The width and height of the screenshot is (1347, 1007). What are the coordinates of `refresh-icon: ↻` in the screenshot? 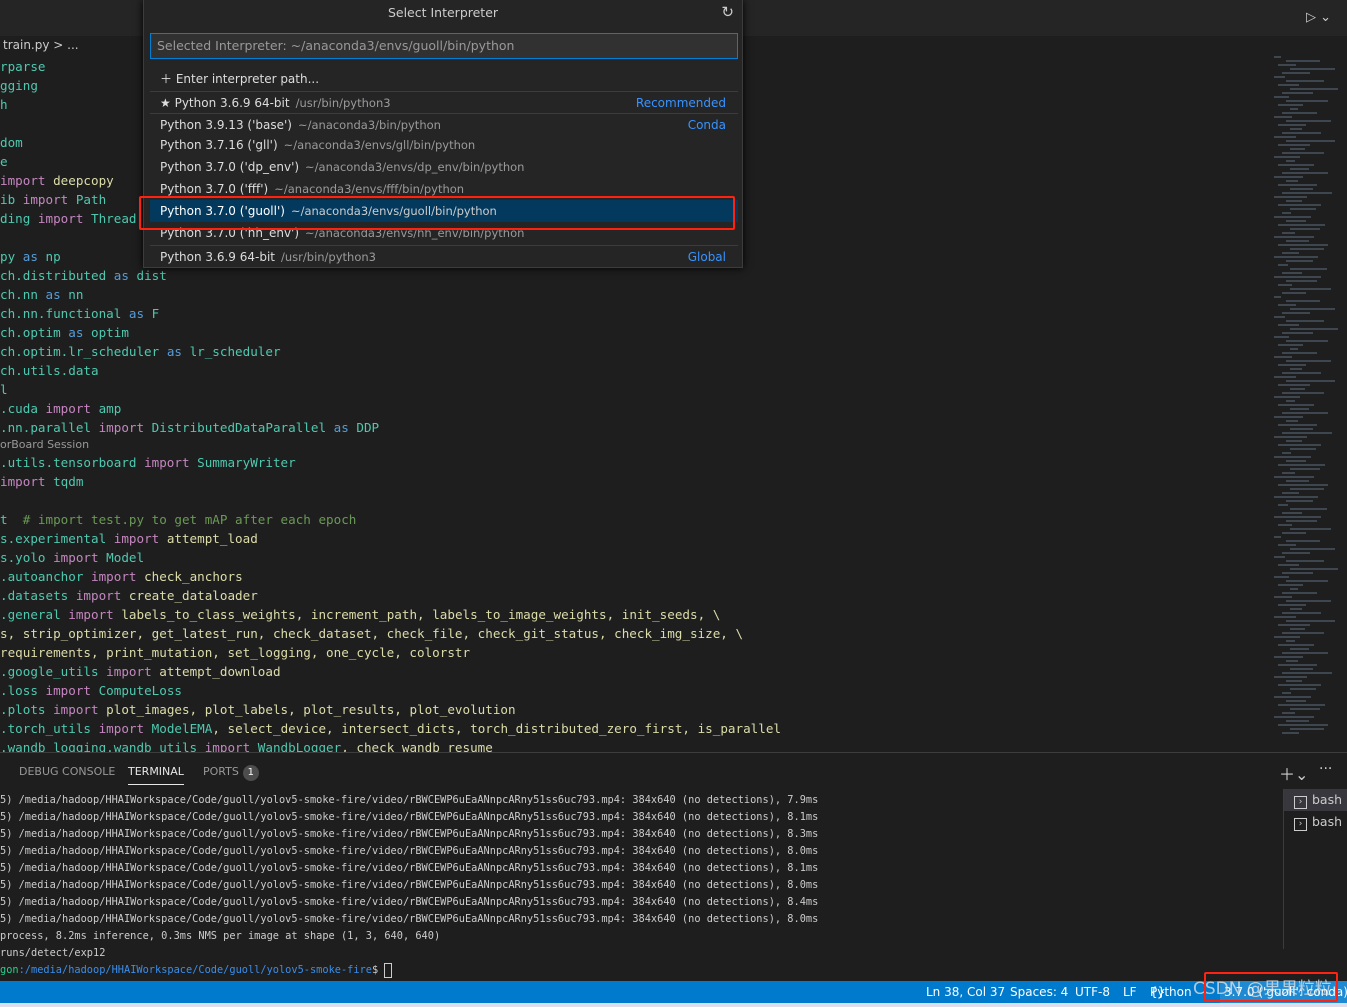 It's located at (727, 12).